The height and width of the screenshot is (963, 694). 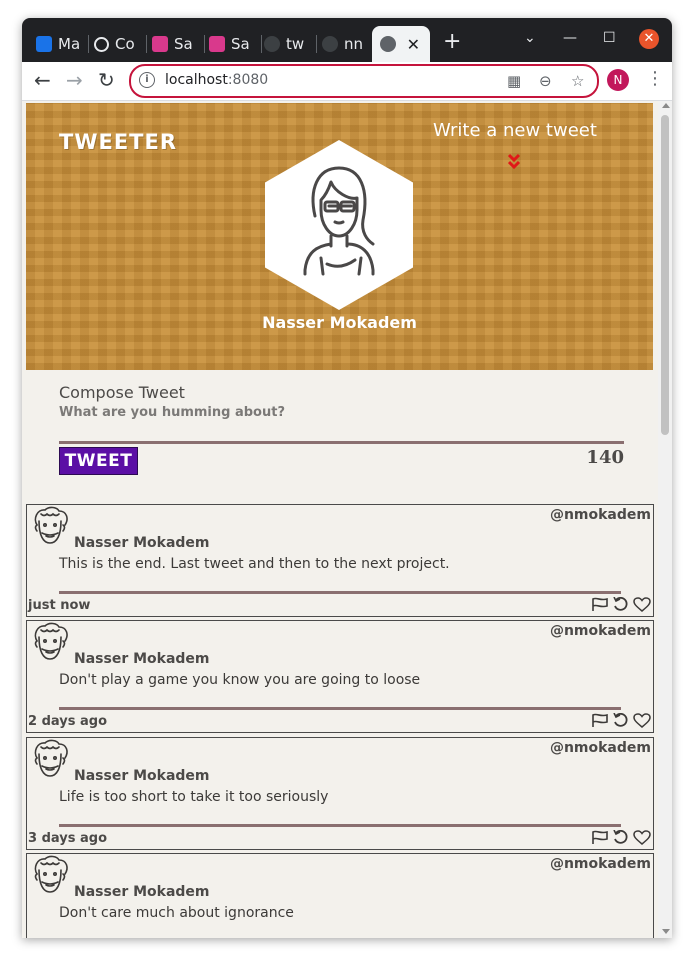 What do you see at coordinates (147, 80) in the screenshot?
I see `site-info-icon: i` at bounding box center [147, 80].